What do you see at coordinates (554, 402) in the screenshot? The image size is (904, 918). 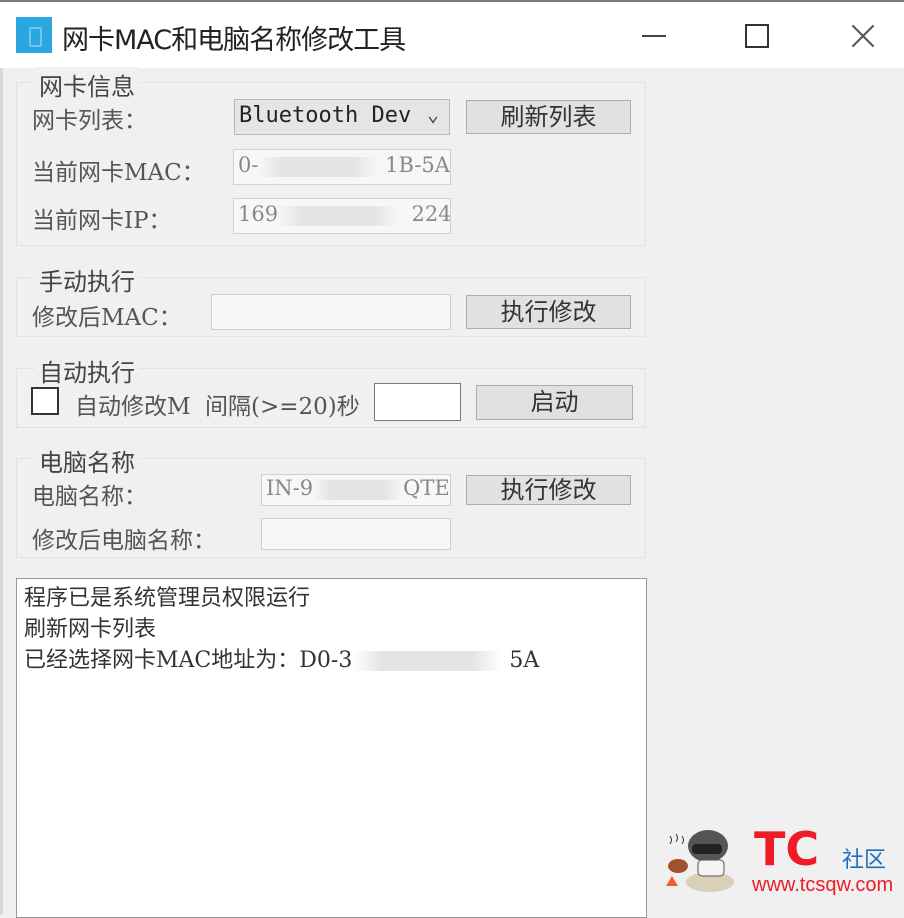 I see `start-button: 启动` at bounding box center [554, 402].